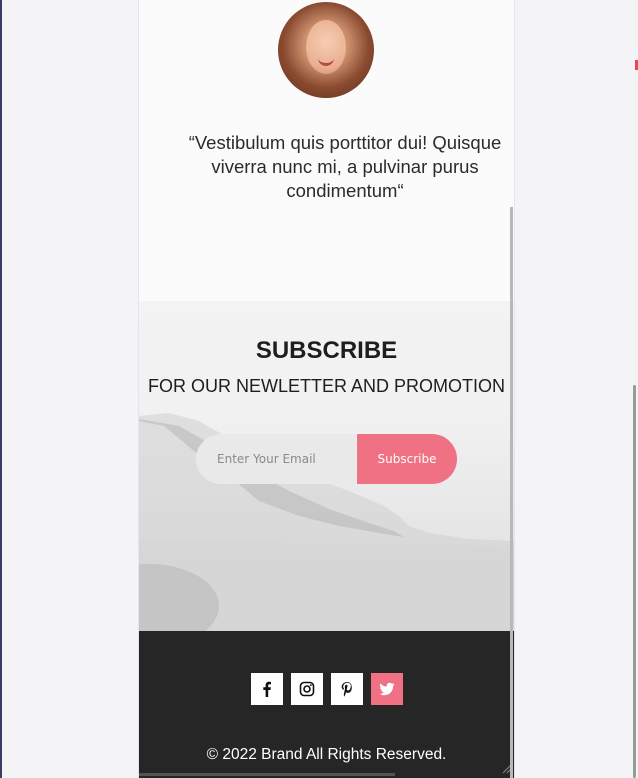 The image size is (638, 778). I want to click on frame-scrollbar, so click(511, 492).